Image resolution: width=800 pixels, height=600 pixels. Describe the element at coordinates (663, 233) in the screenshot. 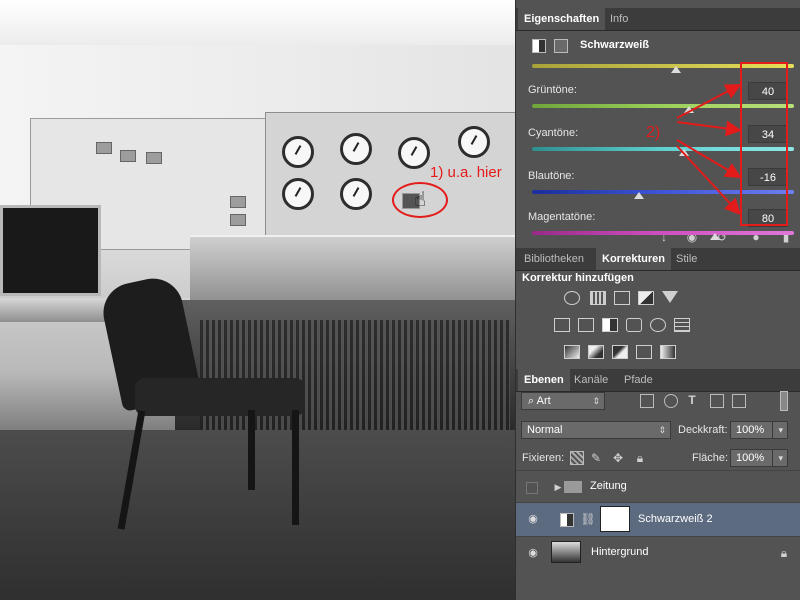

I see `slider-track` at that location.